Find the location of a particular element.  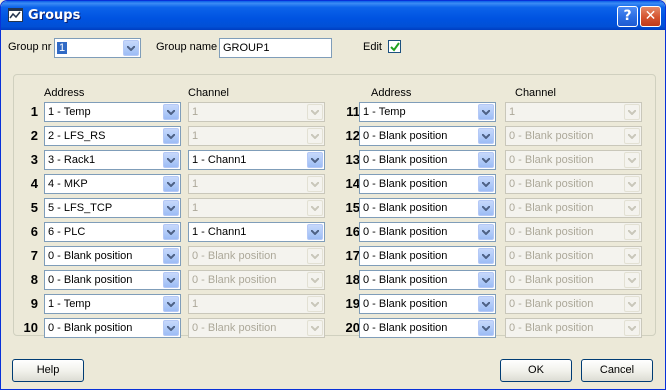

row-number: 15 is located at coordinates (352, 207).